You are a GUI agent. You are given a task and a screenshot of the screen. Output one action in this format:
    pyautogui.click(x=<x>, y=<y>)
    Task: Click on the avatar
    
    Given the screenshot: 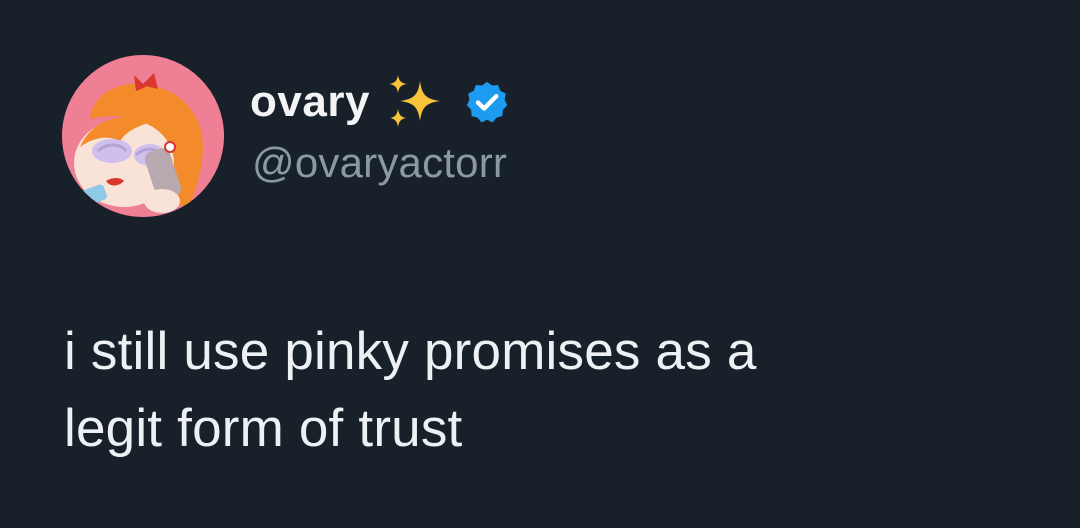 What is the action you would take?
    pyautogui.click(x=143, y=136)
    